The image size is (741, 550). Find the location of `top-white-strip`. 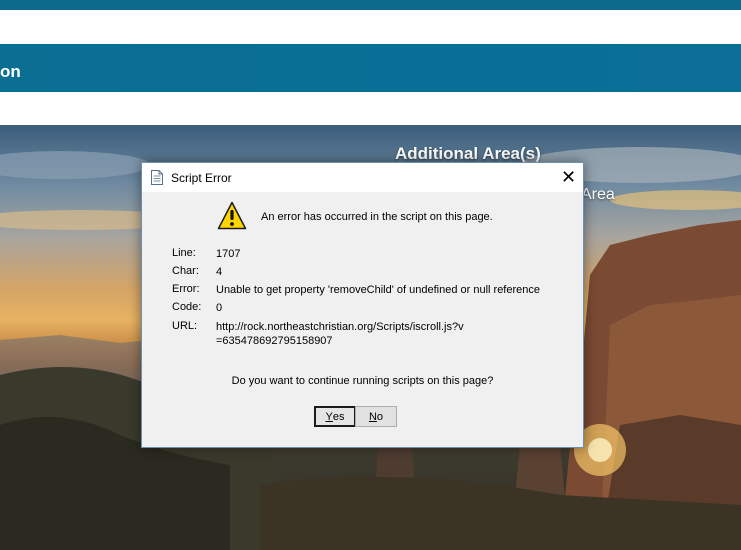

top-white-strip is located at coordinates (370, 27).